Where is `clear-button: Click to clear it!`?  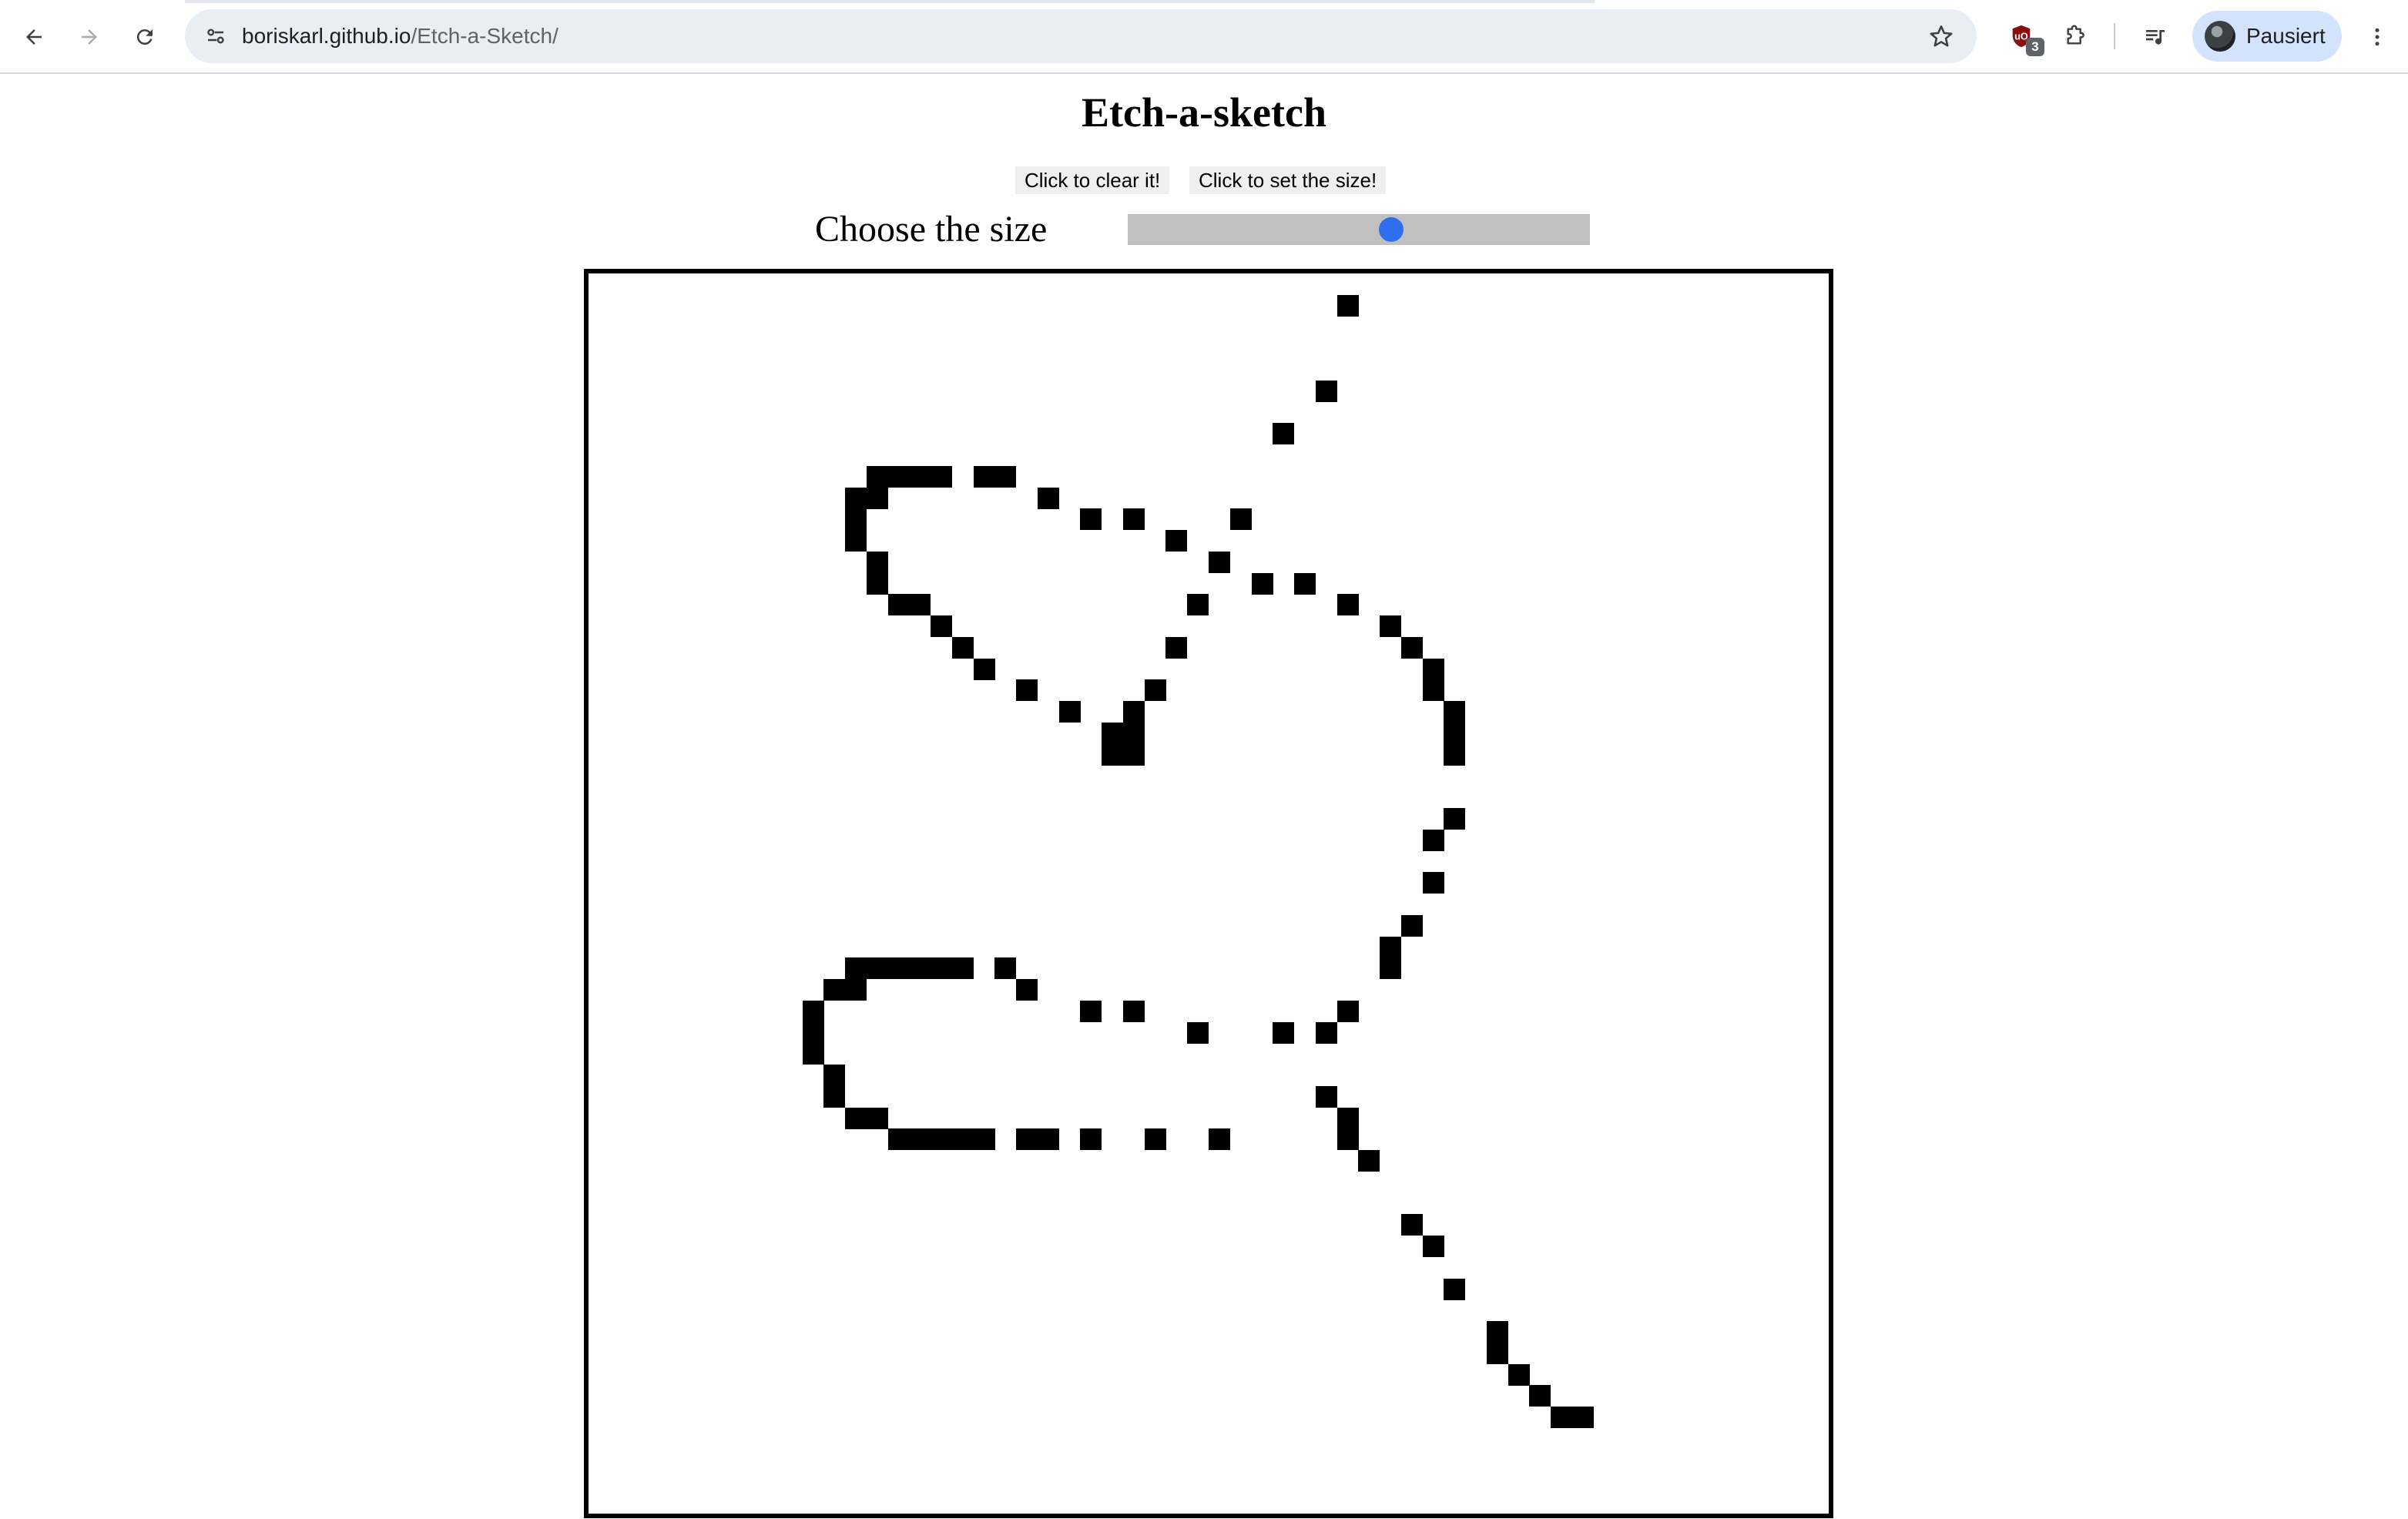
clear-button: Click to clear it! is located at coordinates (1092, 180).